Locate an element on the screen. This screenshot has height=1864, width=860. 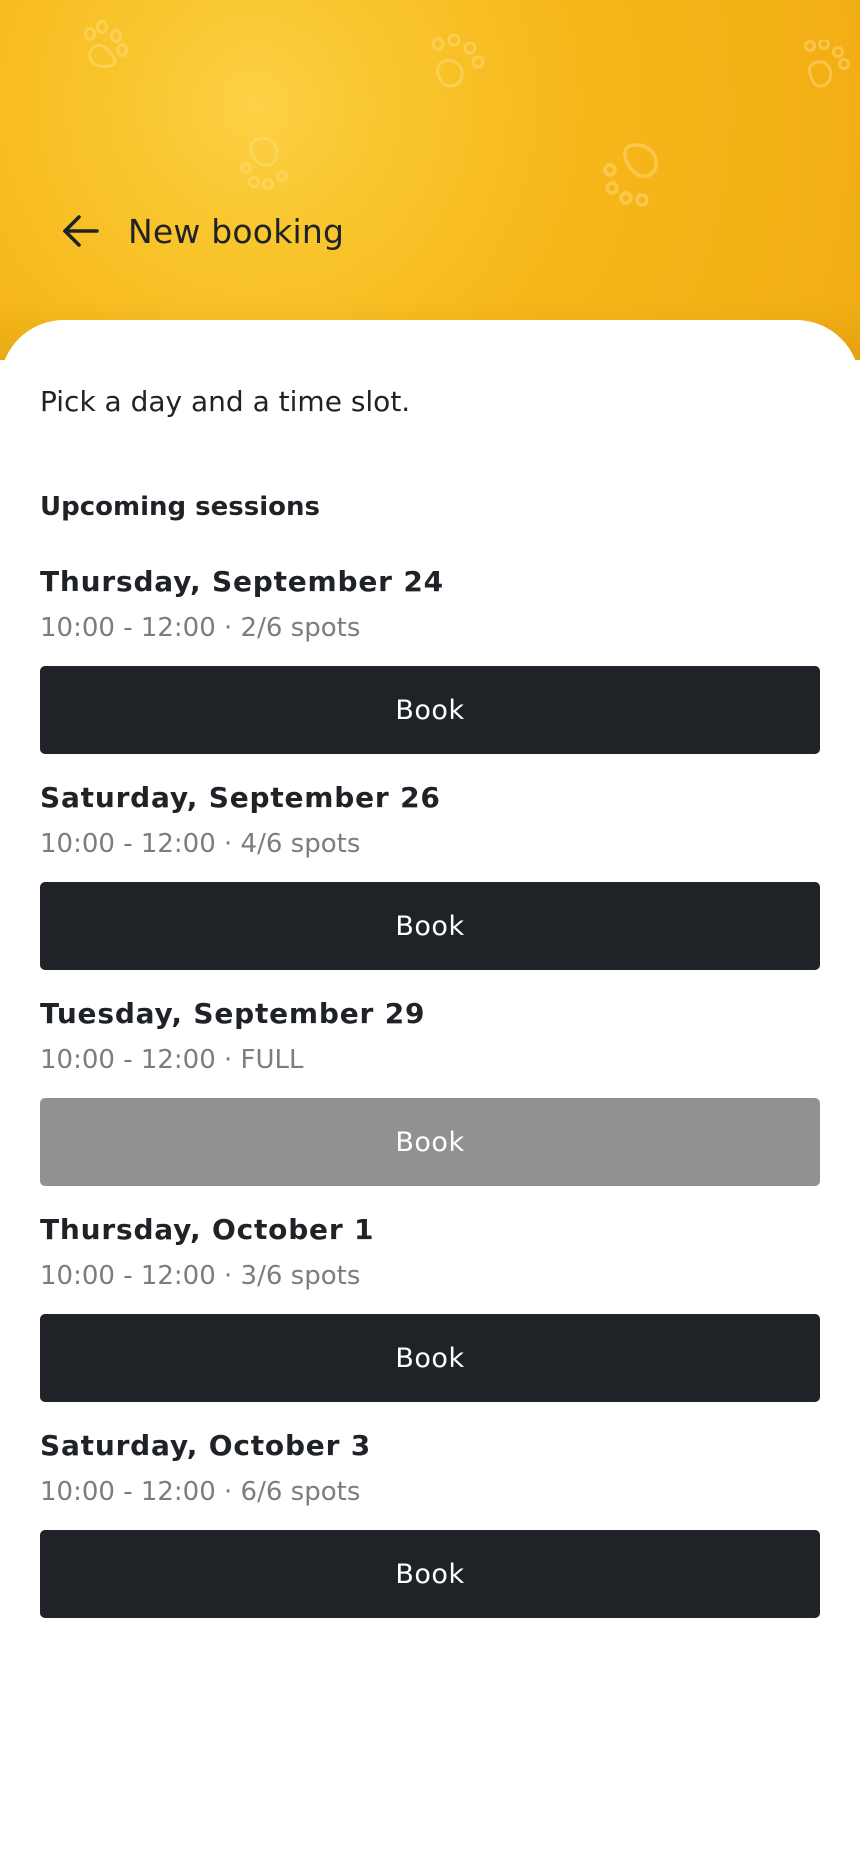
session-date: Tuesday, September 29 is located at coordinates (233, 1013).